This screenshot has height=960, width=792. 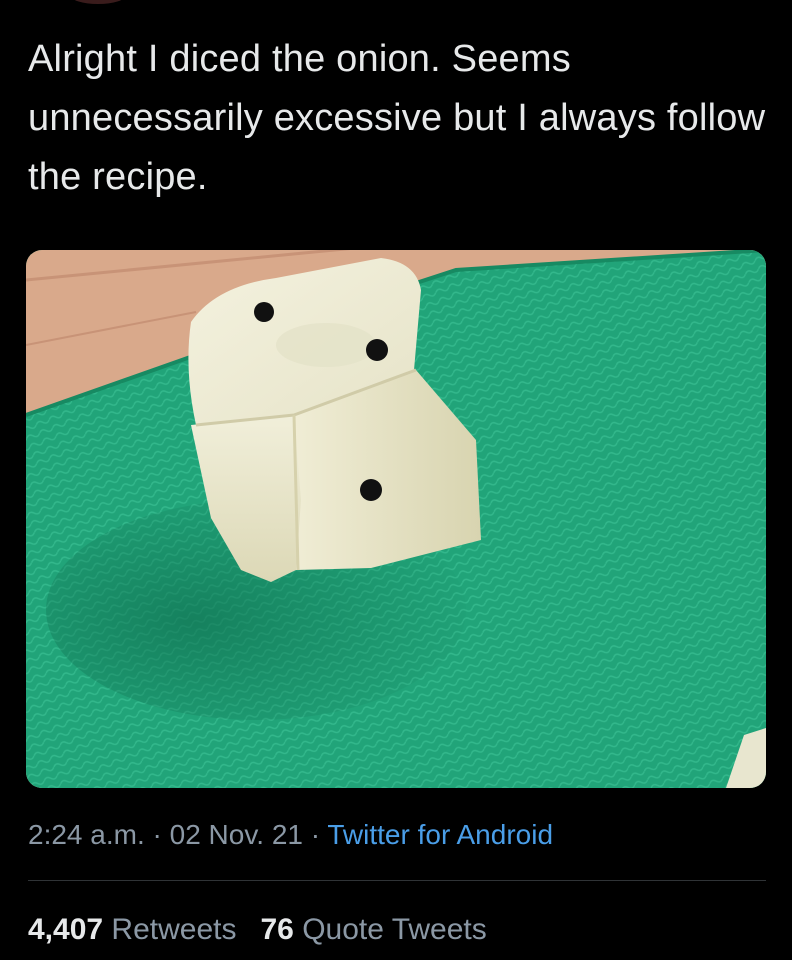 I want to click on tweet-source-link: Twitter for Android, so click(x=440, y=834).